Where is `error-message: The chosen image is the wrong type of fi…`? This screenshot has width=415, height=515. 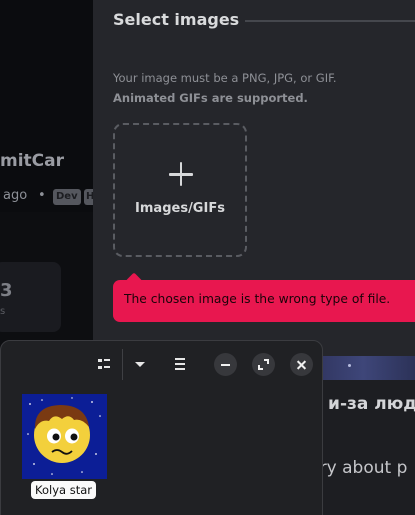 error-message: The chosen image is the wrong type of fi… is located at coordinates (264, 301).